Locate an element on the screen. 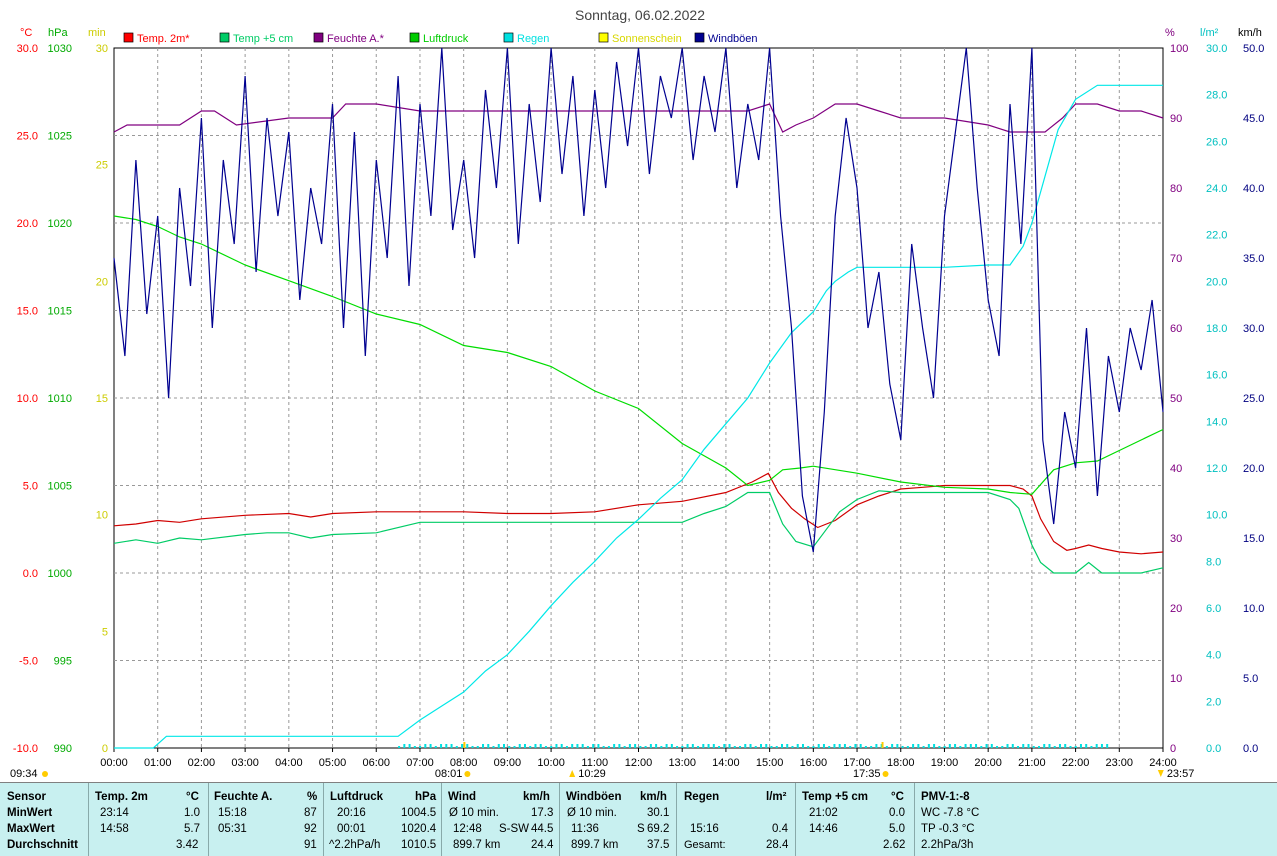 Image resolution: width=1277 pixels, height=856 pixels. x-tick-label: 23:00 is located at coordinates (1120, 763).